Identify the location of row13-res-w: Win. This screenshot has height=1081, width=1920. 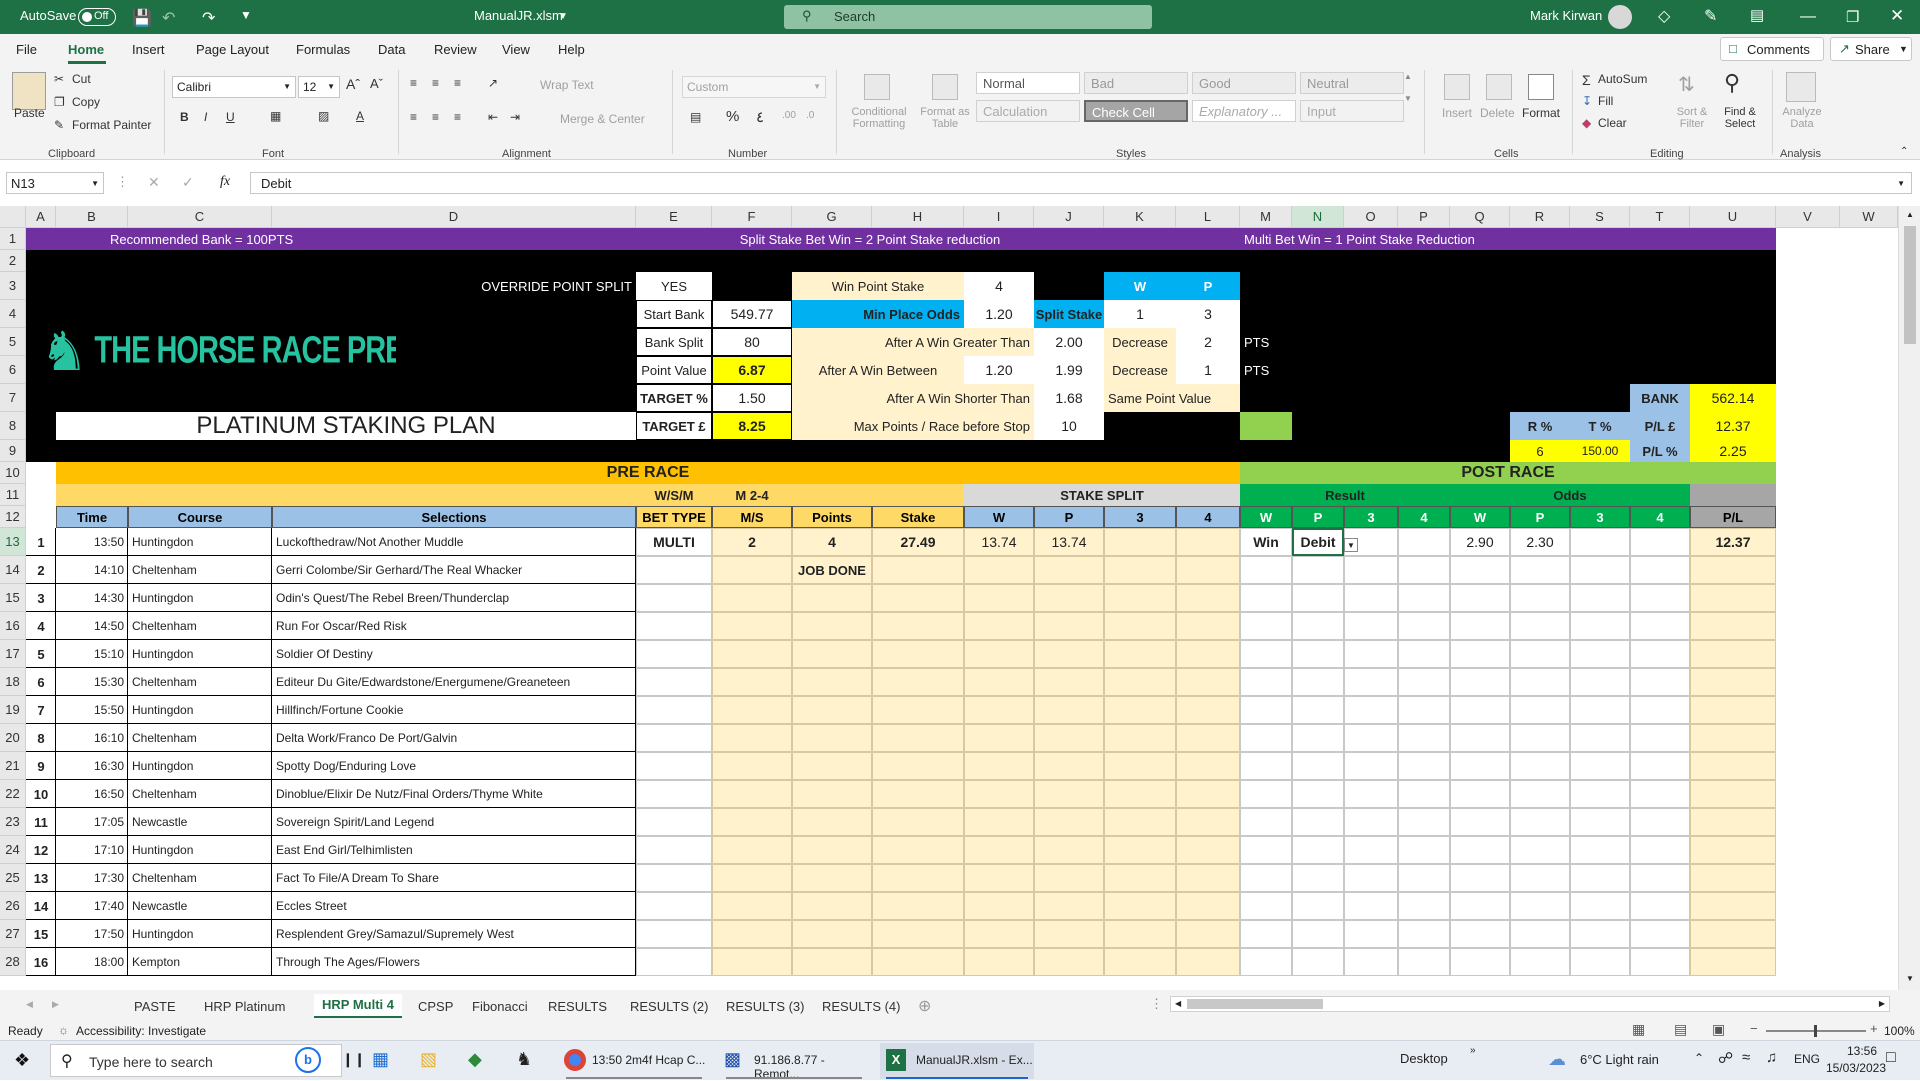
(1266, 542).